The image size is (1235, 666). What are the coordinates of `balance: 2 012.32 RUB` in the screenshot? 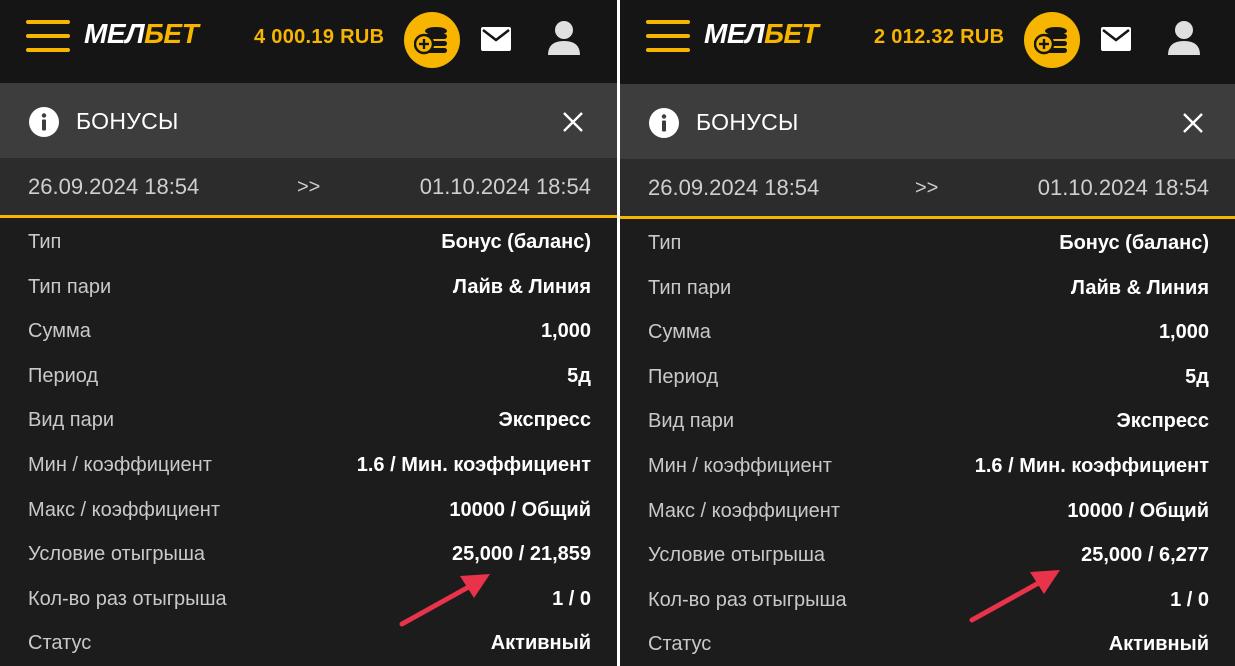 It's located at (939, 37).